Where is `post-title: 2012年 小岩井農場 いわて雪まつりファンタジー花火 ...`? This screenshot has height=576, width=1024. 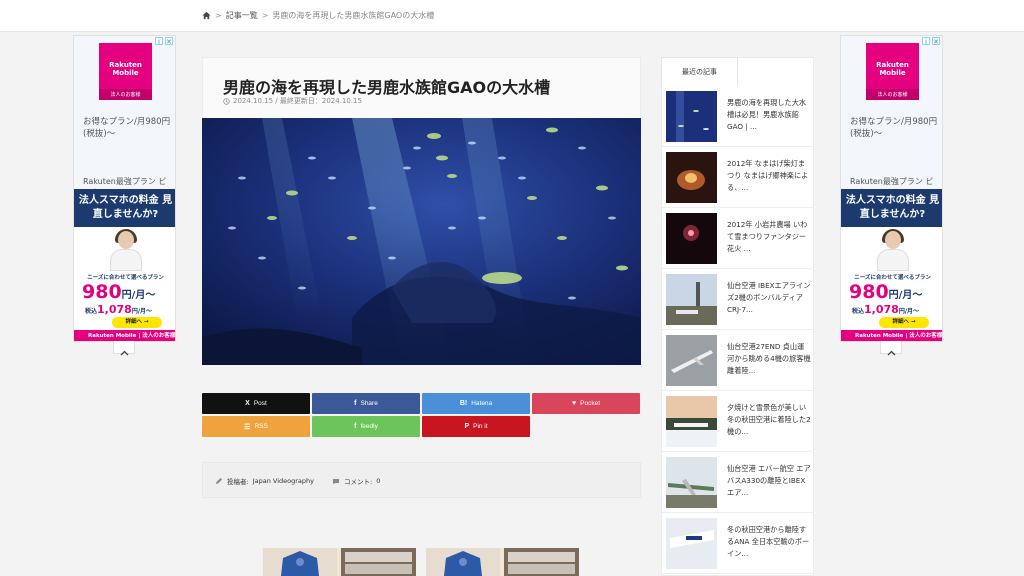 post-title: 2012年 小岩井農場 いわて雪まつりファンタジー花火 ... is located at coordinates (769, 237).